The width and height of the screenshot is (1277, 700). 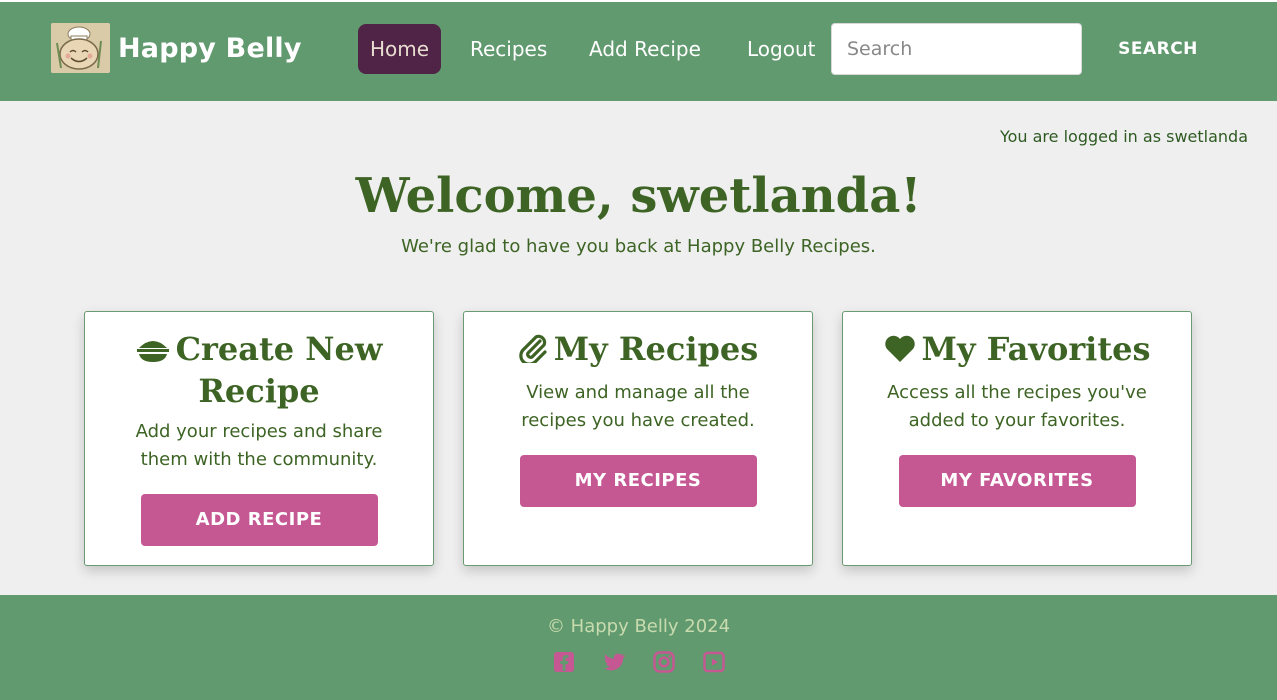 I want to click on copyright: © Happy Belly 2024, so click(x=638, y=626).